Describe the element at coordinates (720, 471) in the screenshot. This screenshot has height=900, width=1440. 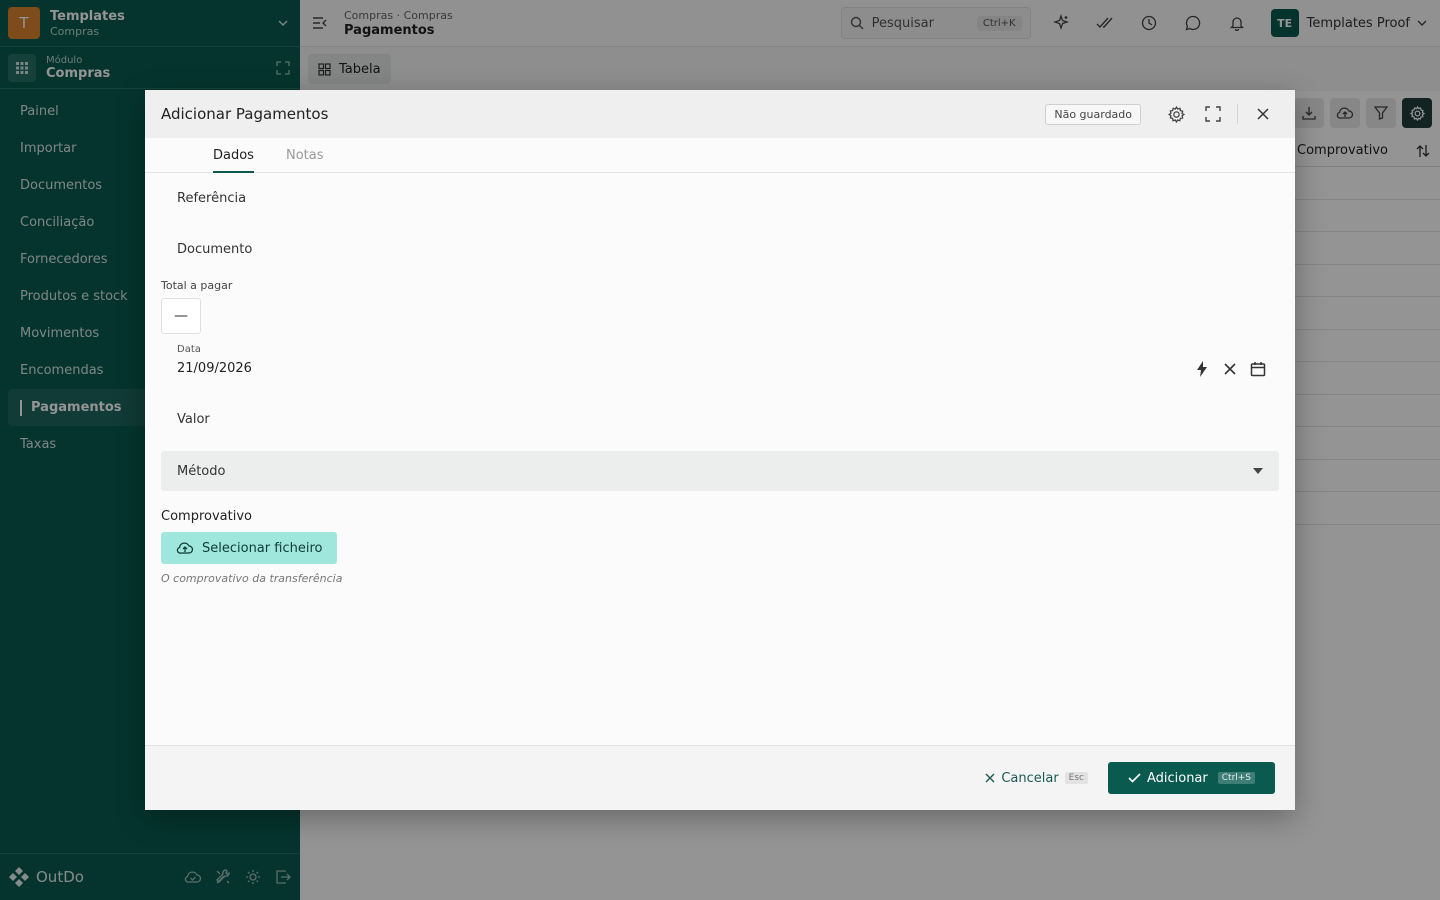
I see `metodo-select: Método` at that location.